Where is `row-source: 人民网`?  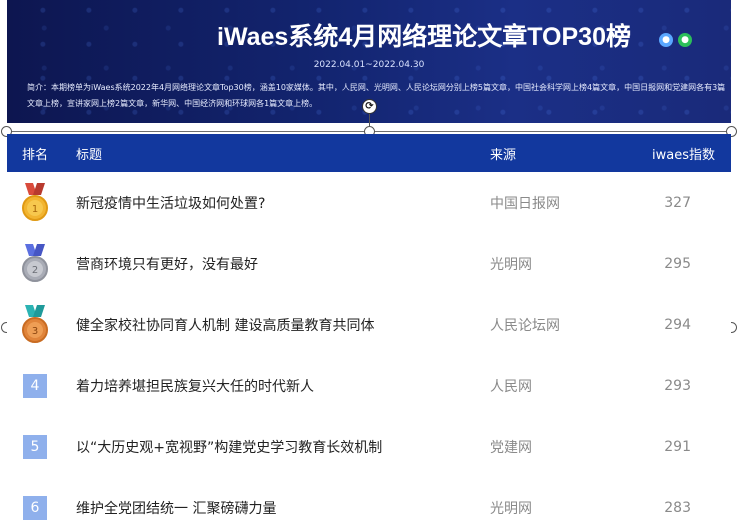 row-source: 人民网 is located at coordinates (511, 386).